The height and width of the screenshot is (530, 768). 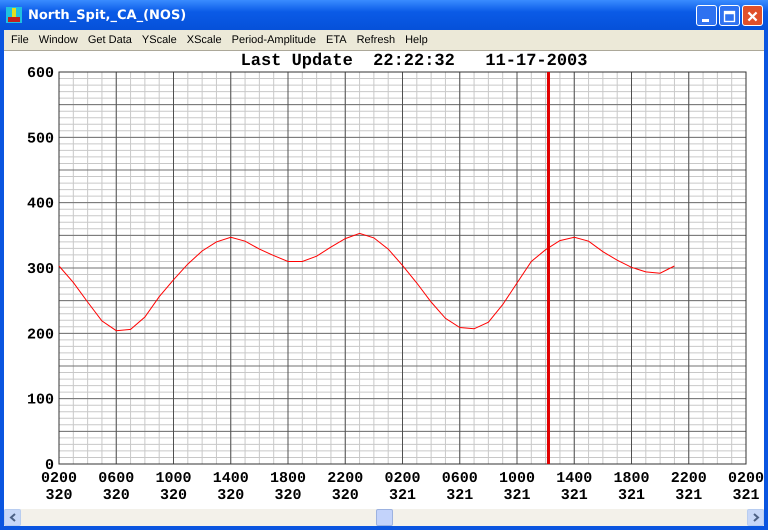 I want to click on x-axis-label: 0600 320, so click(x=116, y=487).